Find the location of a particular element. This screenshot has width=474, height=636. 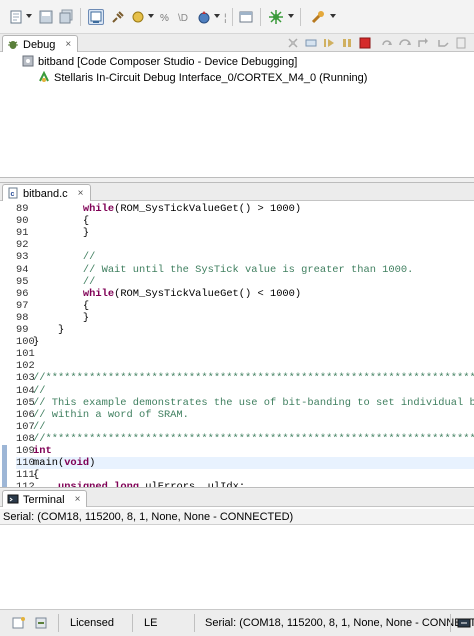

suspend-icon is located at coordinates (347, 44).